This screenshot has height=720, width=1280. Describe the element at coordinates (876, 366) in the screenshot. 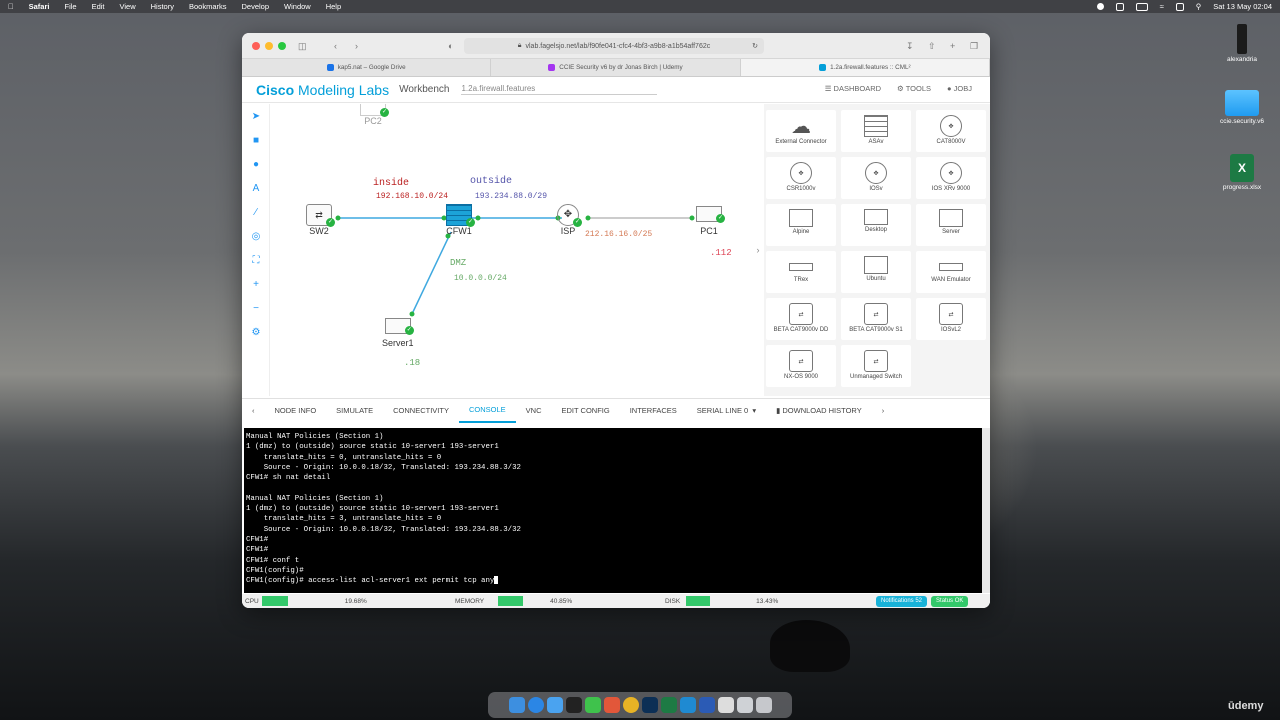

I see `palette-item-unmanaged-switch: ⇄ Unmanaged Switch` at that location.